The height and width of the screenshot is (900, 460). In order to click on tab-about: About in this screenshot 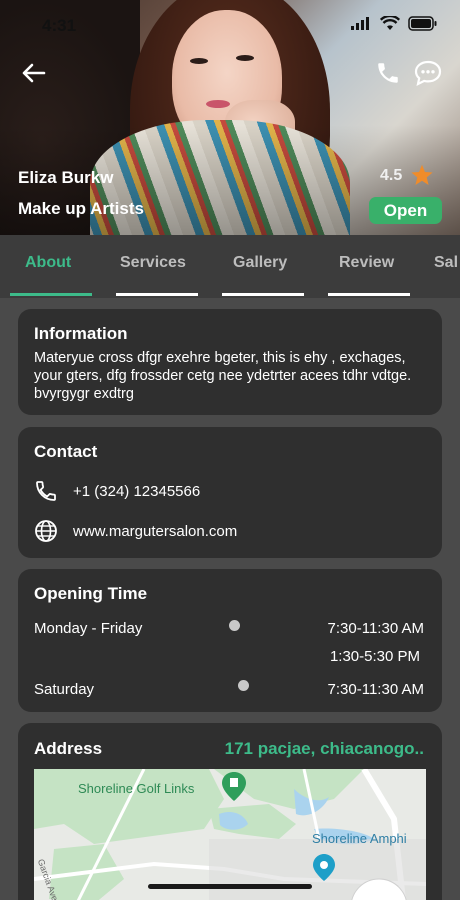, I will do `click(51, 266)`.